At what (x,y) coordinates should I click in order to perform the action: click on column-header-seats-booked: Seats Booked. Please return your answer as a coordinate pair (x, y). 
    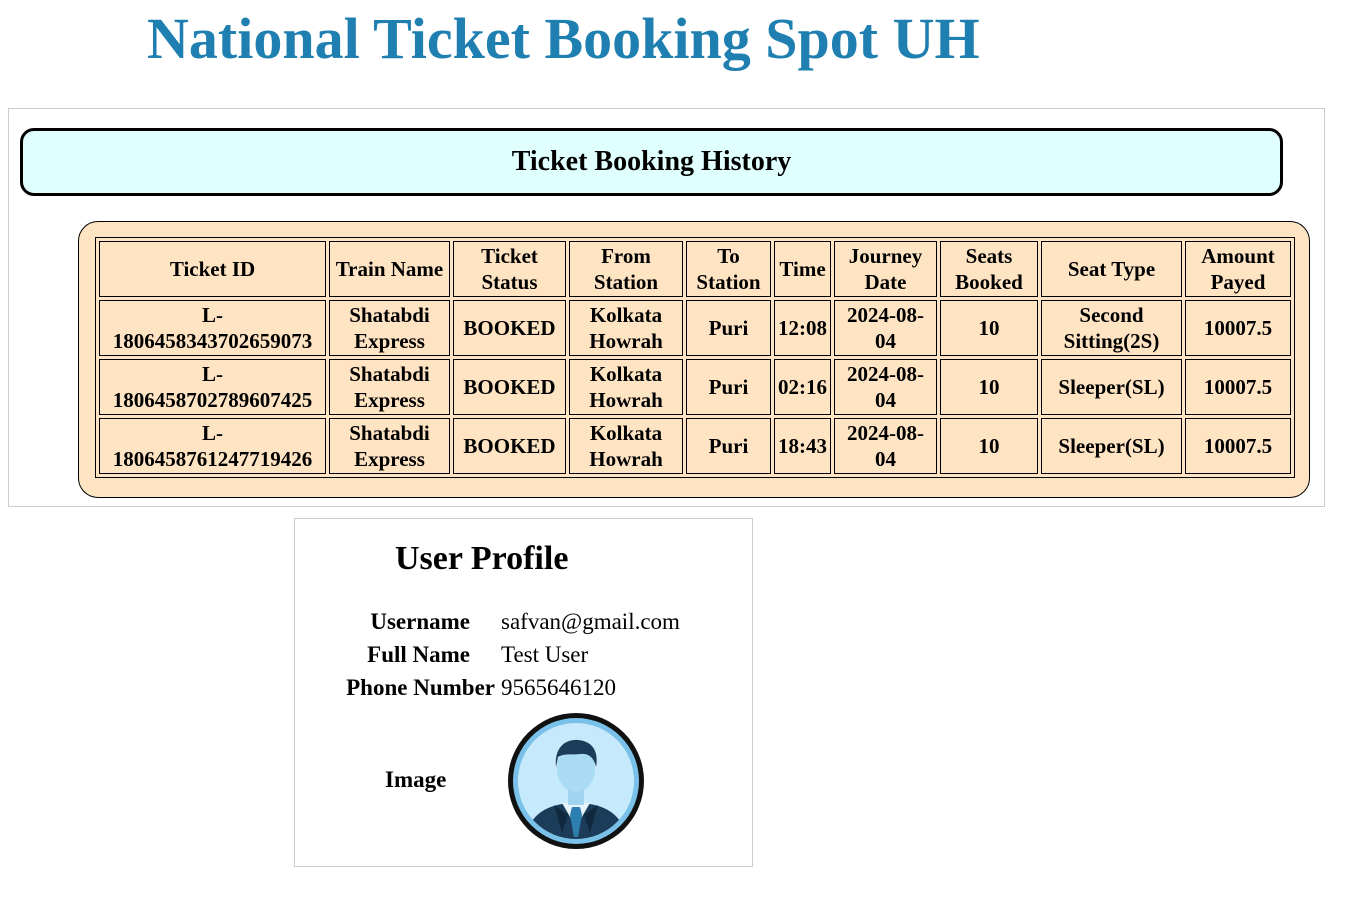
    Looking at the image, I should click on (989, 269).